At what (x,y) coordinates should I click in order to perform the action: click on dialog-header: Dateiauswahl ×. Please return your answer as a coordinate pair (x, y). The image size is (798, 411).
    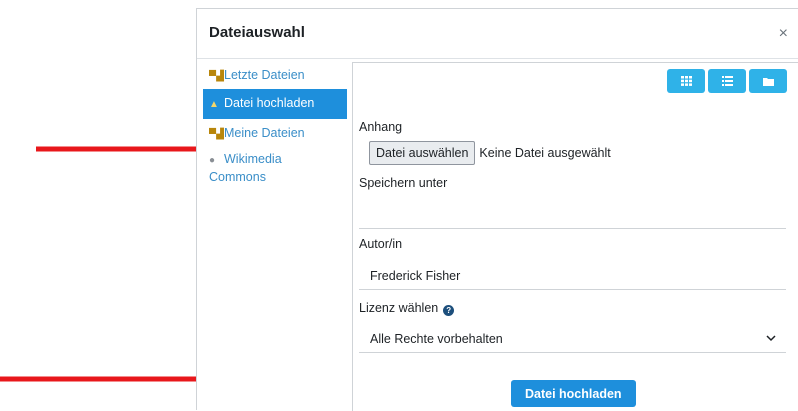
    Looking at the image, I should click on (497, 34).